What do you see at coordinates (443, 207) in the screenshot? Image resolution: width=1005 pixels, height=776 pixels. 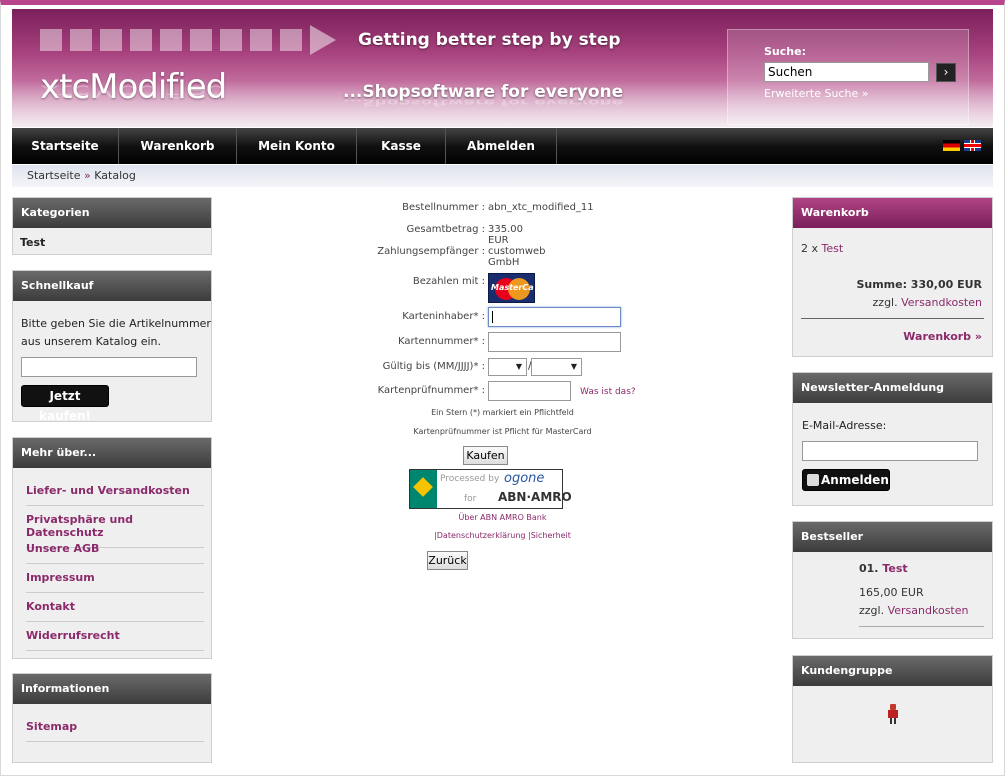 I see `order-number-label: Bestellnummer :` at bounding box center [443, 207].